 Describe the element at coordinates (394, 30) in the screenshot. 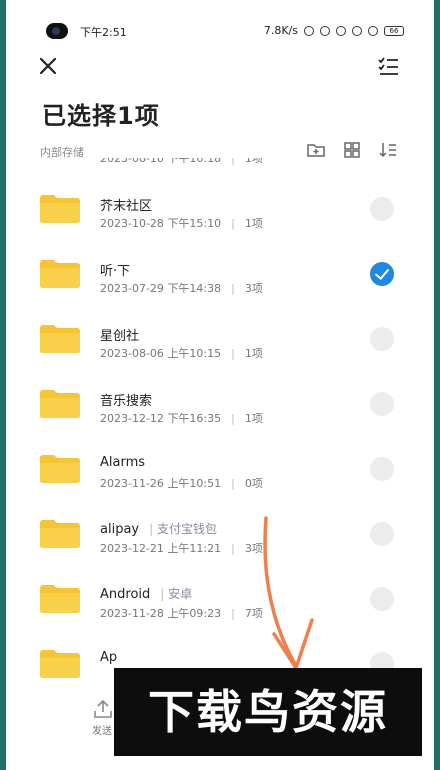

I see `battery-indicator: 66` at that location.